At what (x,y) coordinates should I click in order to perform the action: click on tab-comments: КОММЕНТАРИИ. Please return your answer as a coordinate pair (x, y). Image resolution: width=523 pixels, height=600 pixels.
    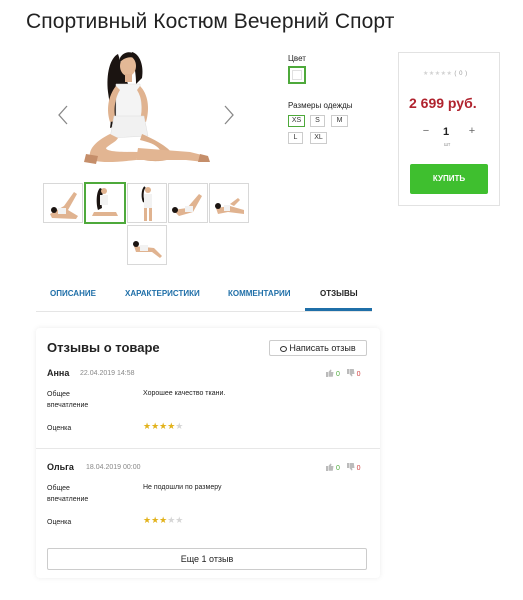
    Looking at the image, I should click on (259, 293).